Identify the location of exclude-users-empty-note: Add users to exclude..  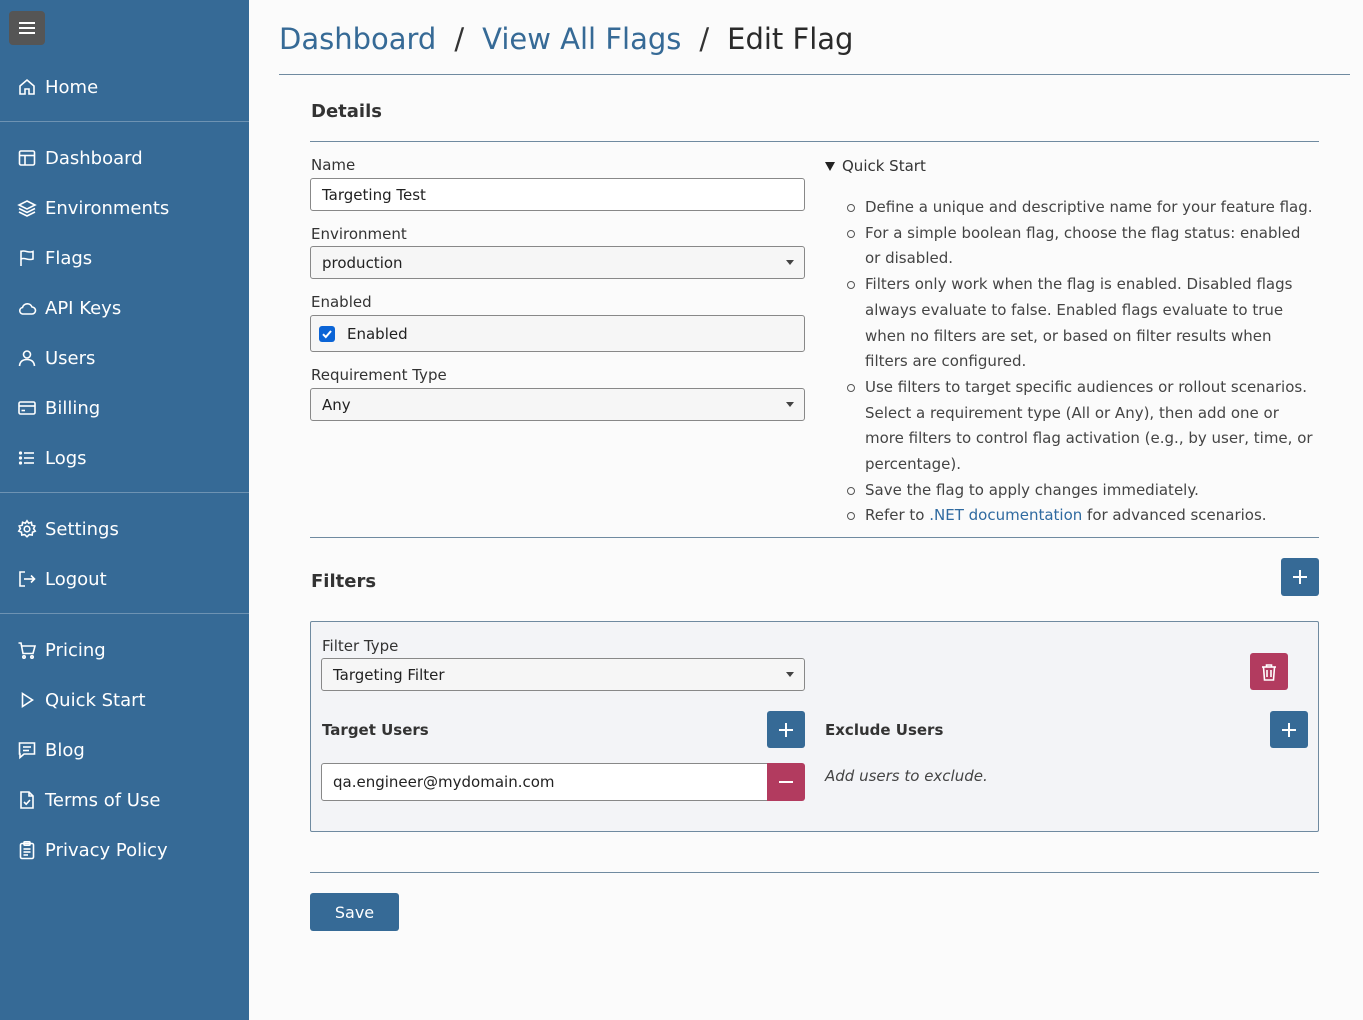
(906, 776).